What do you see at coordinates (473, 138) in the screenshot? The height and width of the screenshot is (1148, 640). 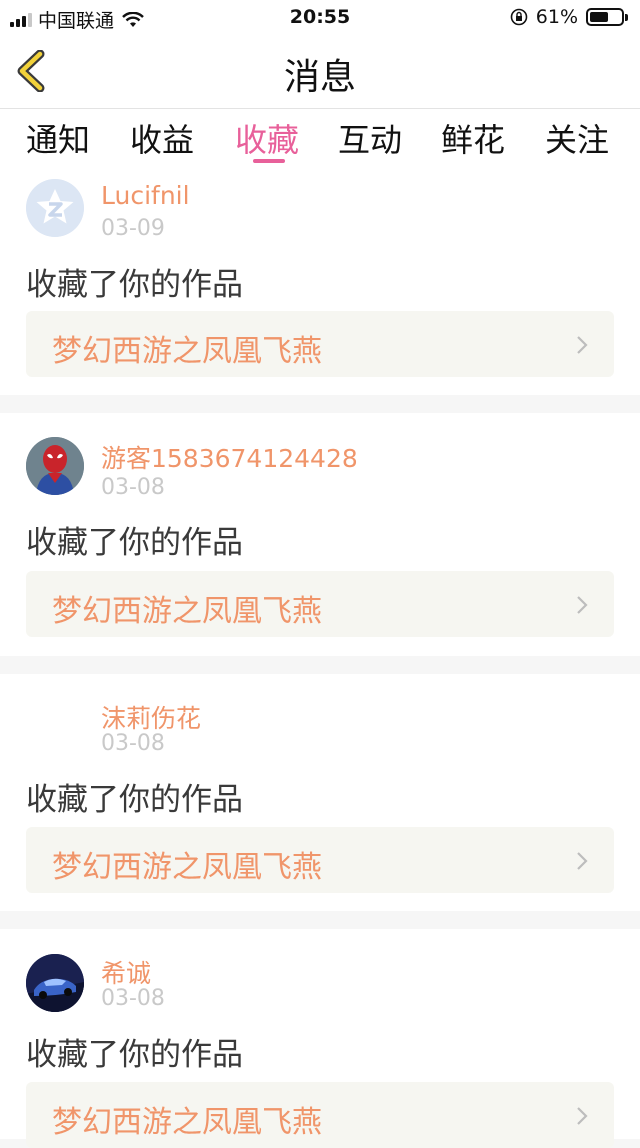 I see `tab-flowers: 鲜花` at bounding box center [473, 138].